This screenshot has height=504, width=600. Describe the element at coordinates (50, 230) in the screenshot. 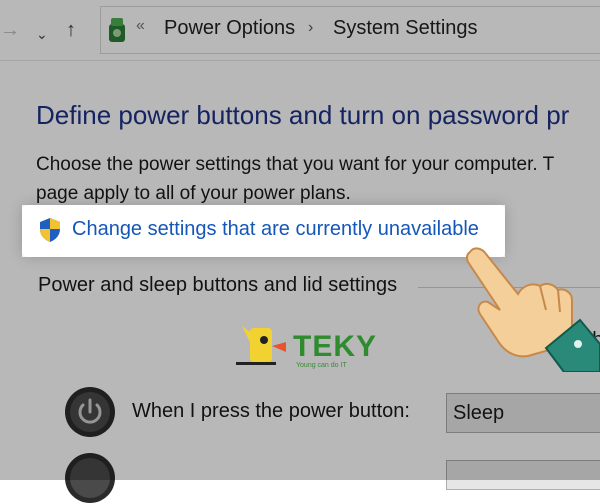

I see `uac-shield-icon` at that location.